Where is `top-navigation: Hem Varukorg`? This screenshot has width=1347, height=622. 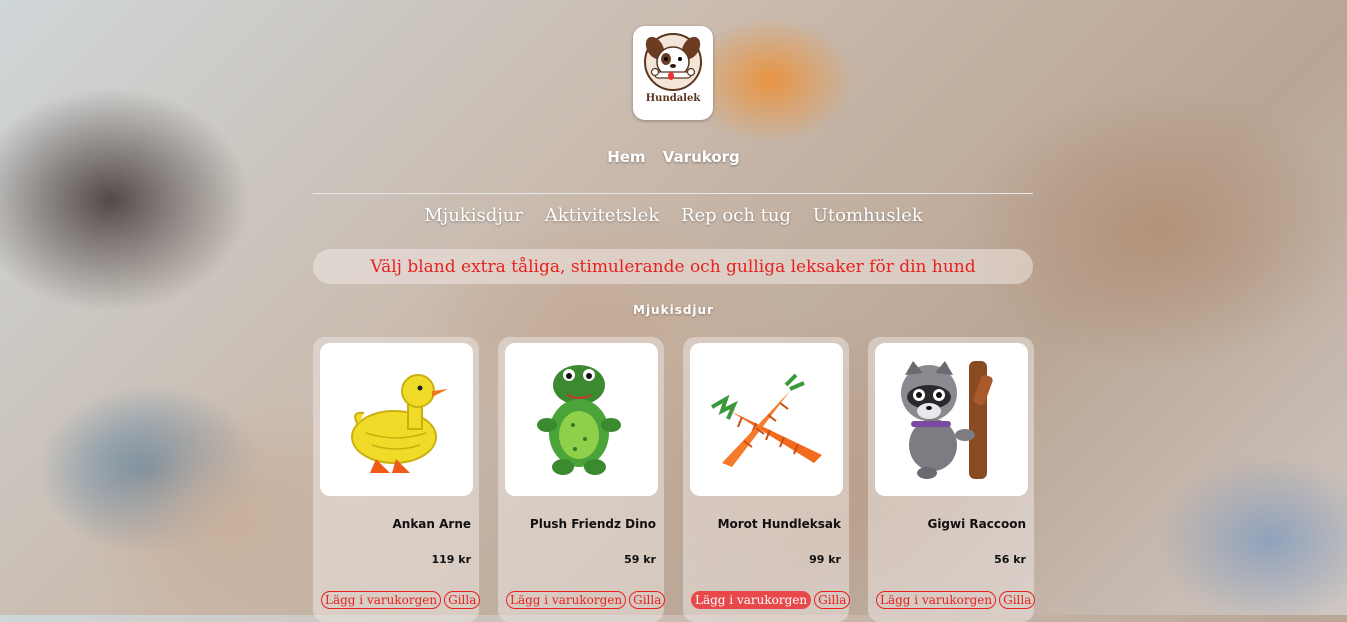
top-navigation: Hem Varukorg is located at coordinates (673, 157).